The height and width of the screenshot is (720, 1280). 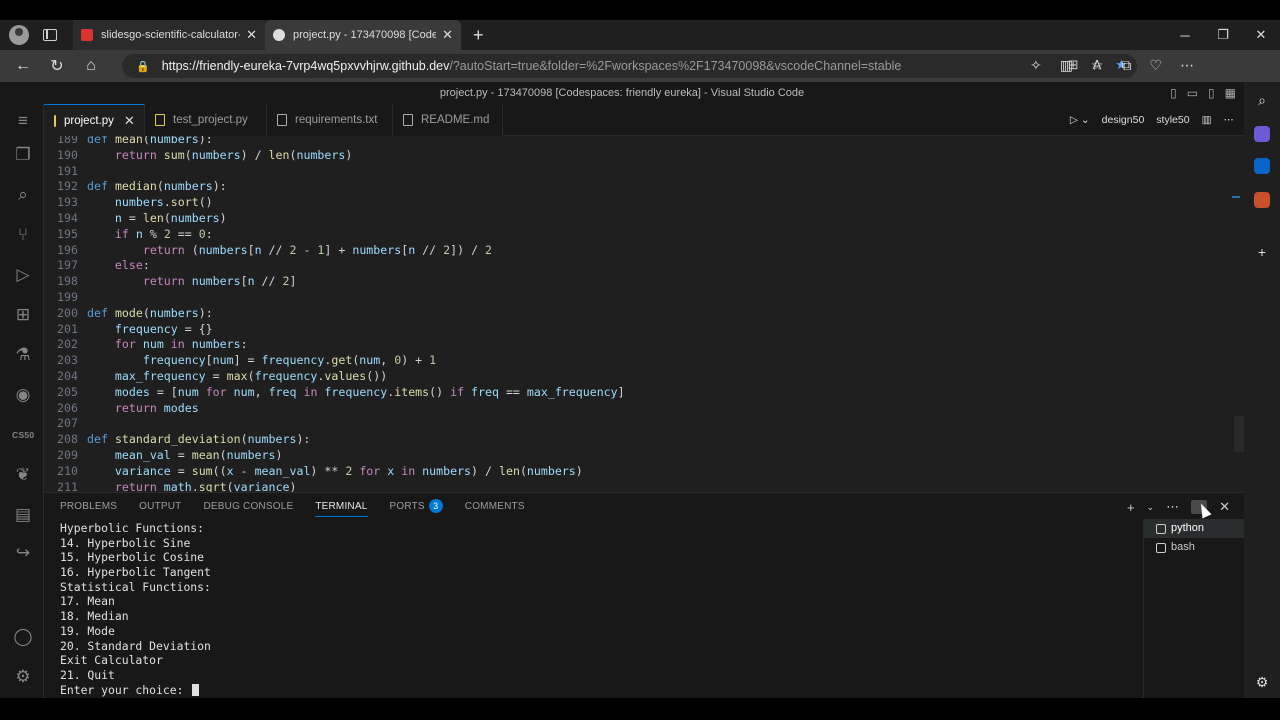 What do you see at coordinates (23, 66) in the screenshot?
I see `back-icon: ←` at bounding box center [23, 66].